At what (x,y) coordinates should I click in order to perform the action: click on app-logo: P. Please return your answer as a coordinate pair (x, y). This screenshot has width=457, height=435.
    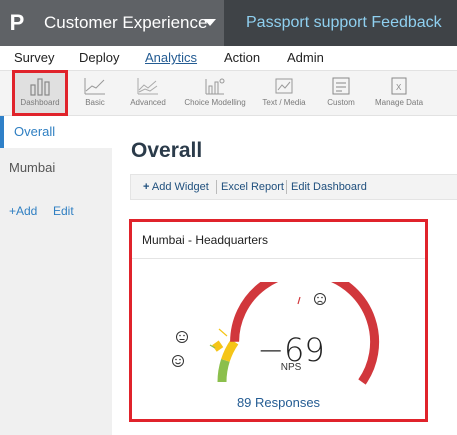
    Looking at the image, I should click on (17, 23).